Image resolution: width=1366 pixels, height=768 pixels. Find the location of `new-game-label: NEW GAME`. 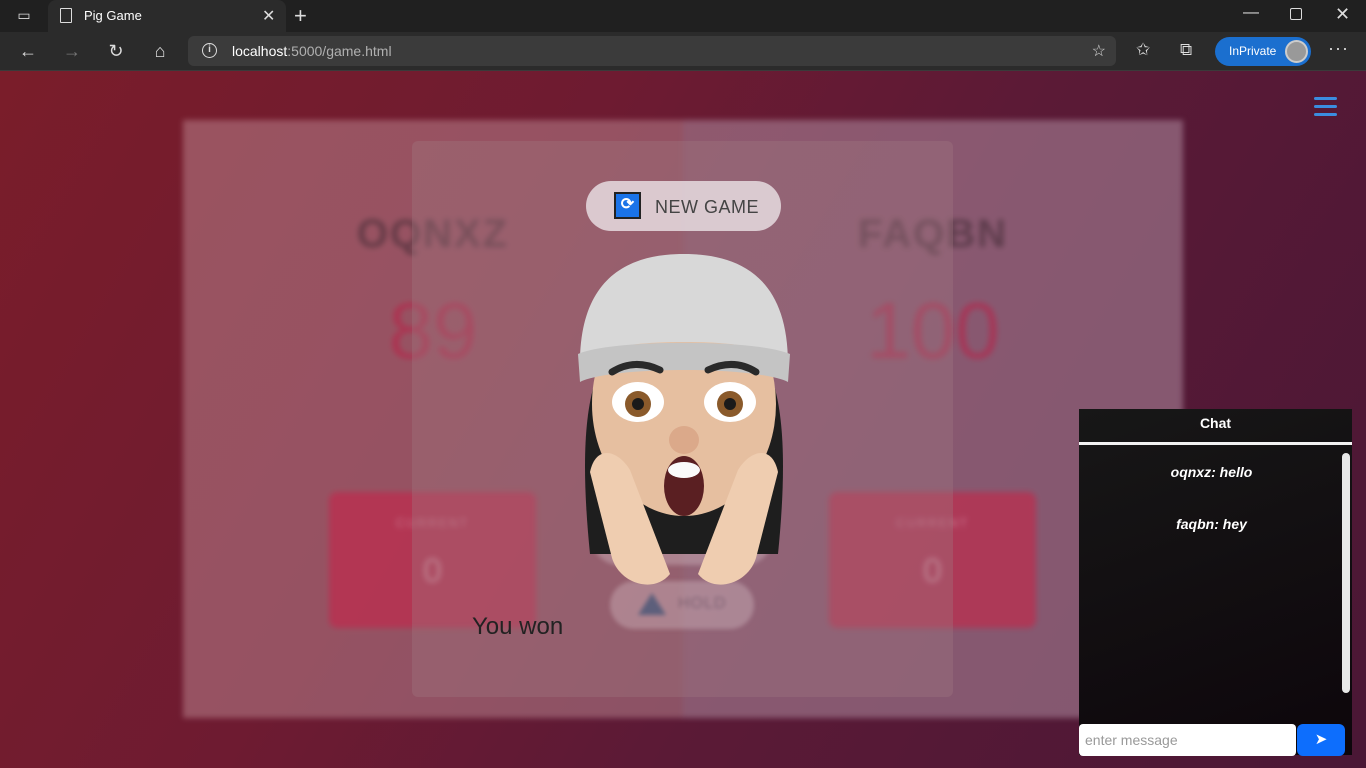

new-game-label: NEW GAME is located at coordinates (707, 207).